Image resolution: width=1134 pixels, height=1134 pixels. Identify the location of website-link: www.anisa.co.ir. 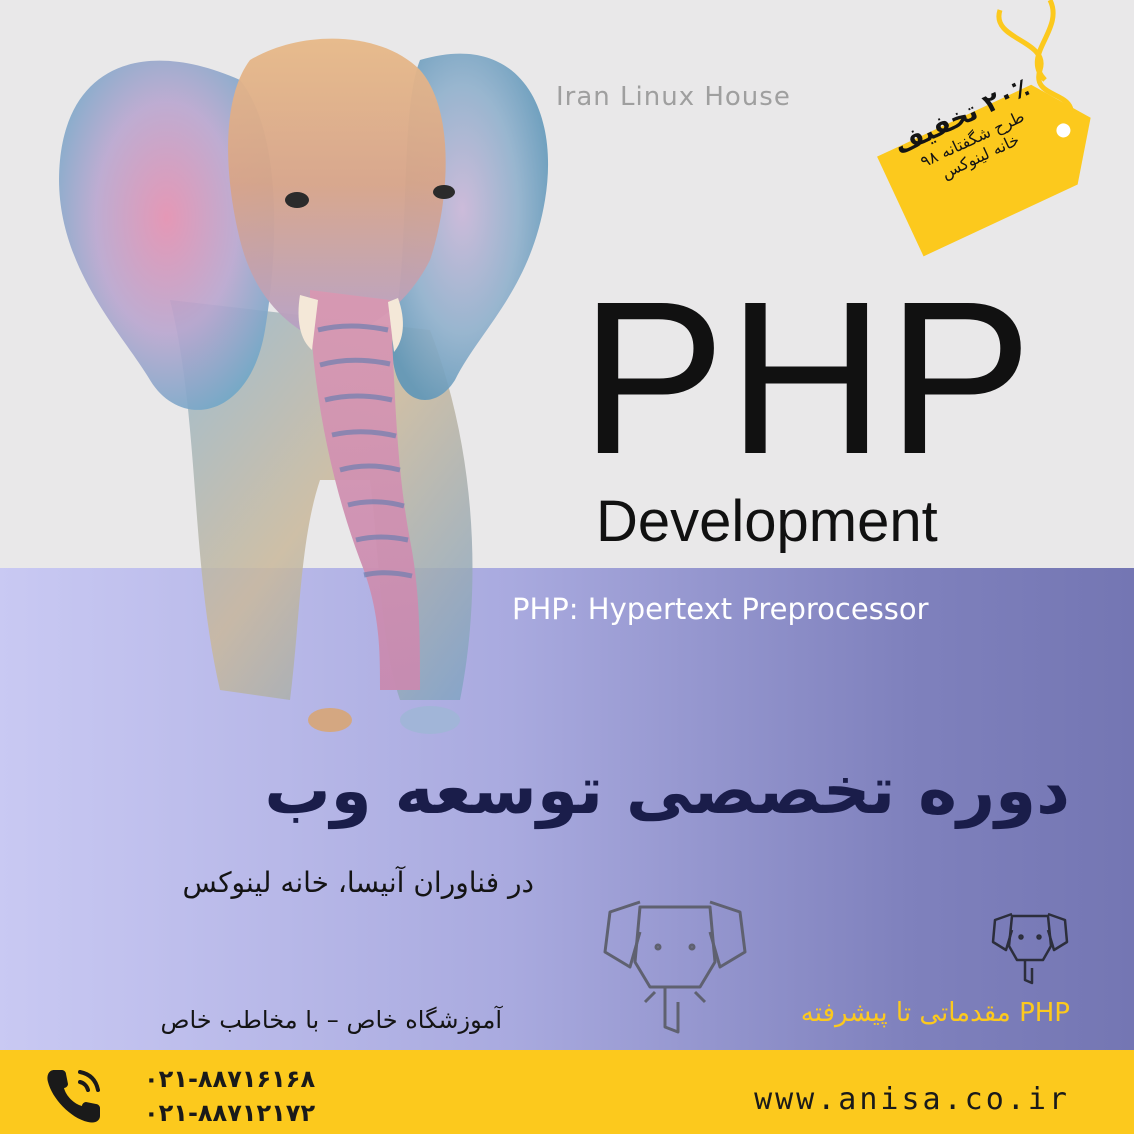
(912, 1099).